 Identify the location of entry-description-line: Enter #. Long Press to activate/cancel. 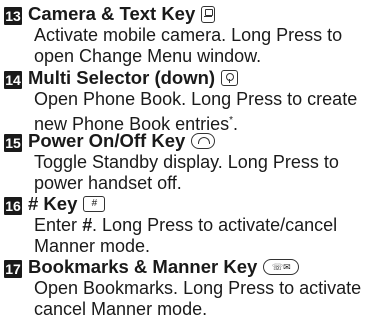
(199, 225).